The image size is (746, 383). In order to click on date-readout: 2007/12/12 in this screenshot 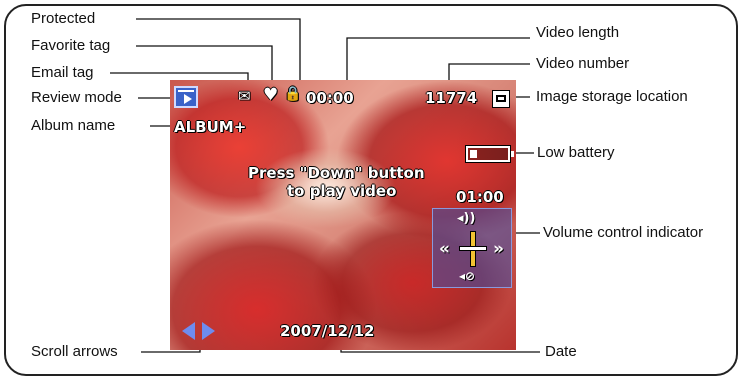, I will do `click(327, 331)`.